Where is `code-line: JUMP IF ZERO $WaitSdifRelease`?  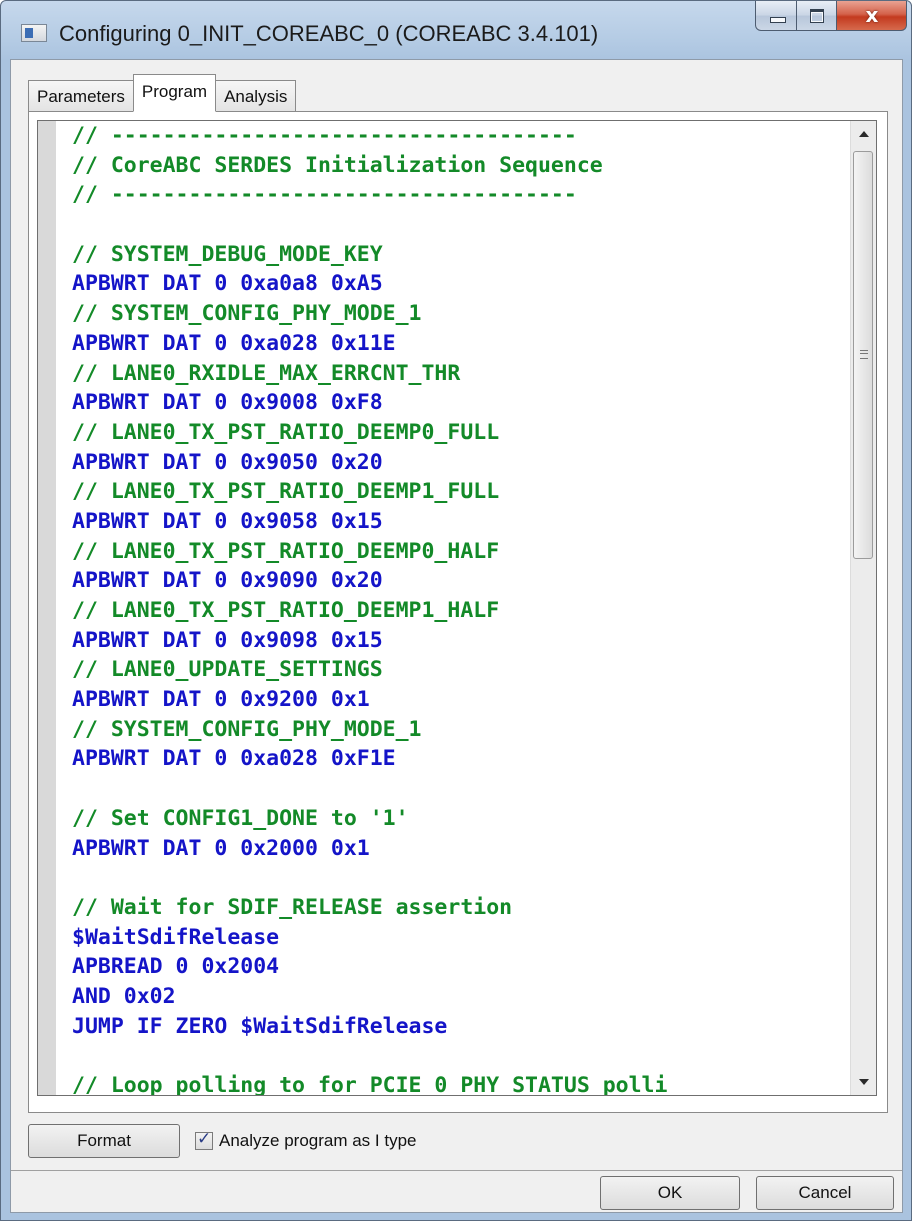 code-line: JUMP IF ZERO $WaitSdifRelease is located at coordinates (260, 1026).